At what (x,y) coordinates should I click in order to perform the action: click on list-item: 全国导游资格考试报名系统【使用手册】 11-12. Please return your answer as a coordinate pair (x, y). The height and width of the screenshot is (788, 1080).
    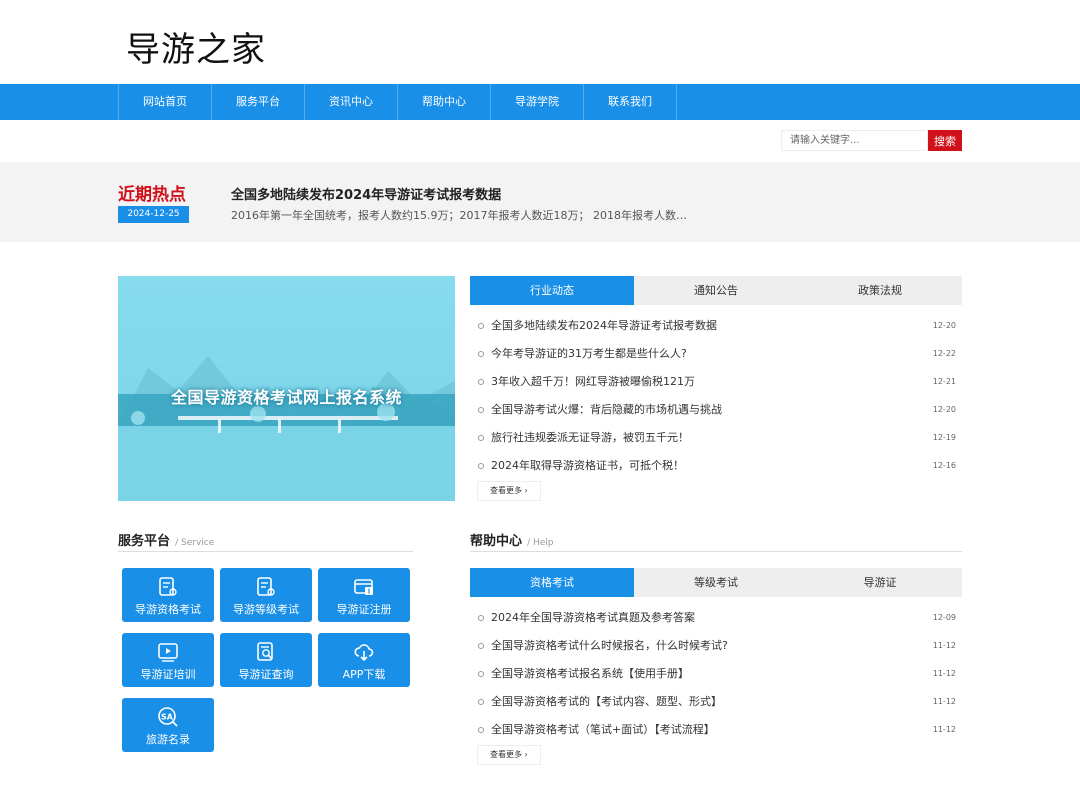
    Looking at the image, I should click on (716, 674).